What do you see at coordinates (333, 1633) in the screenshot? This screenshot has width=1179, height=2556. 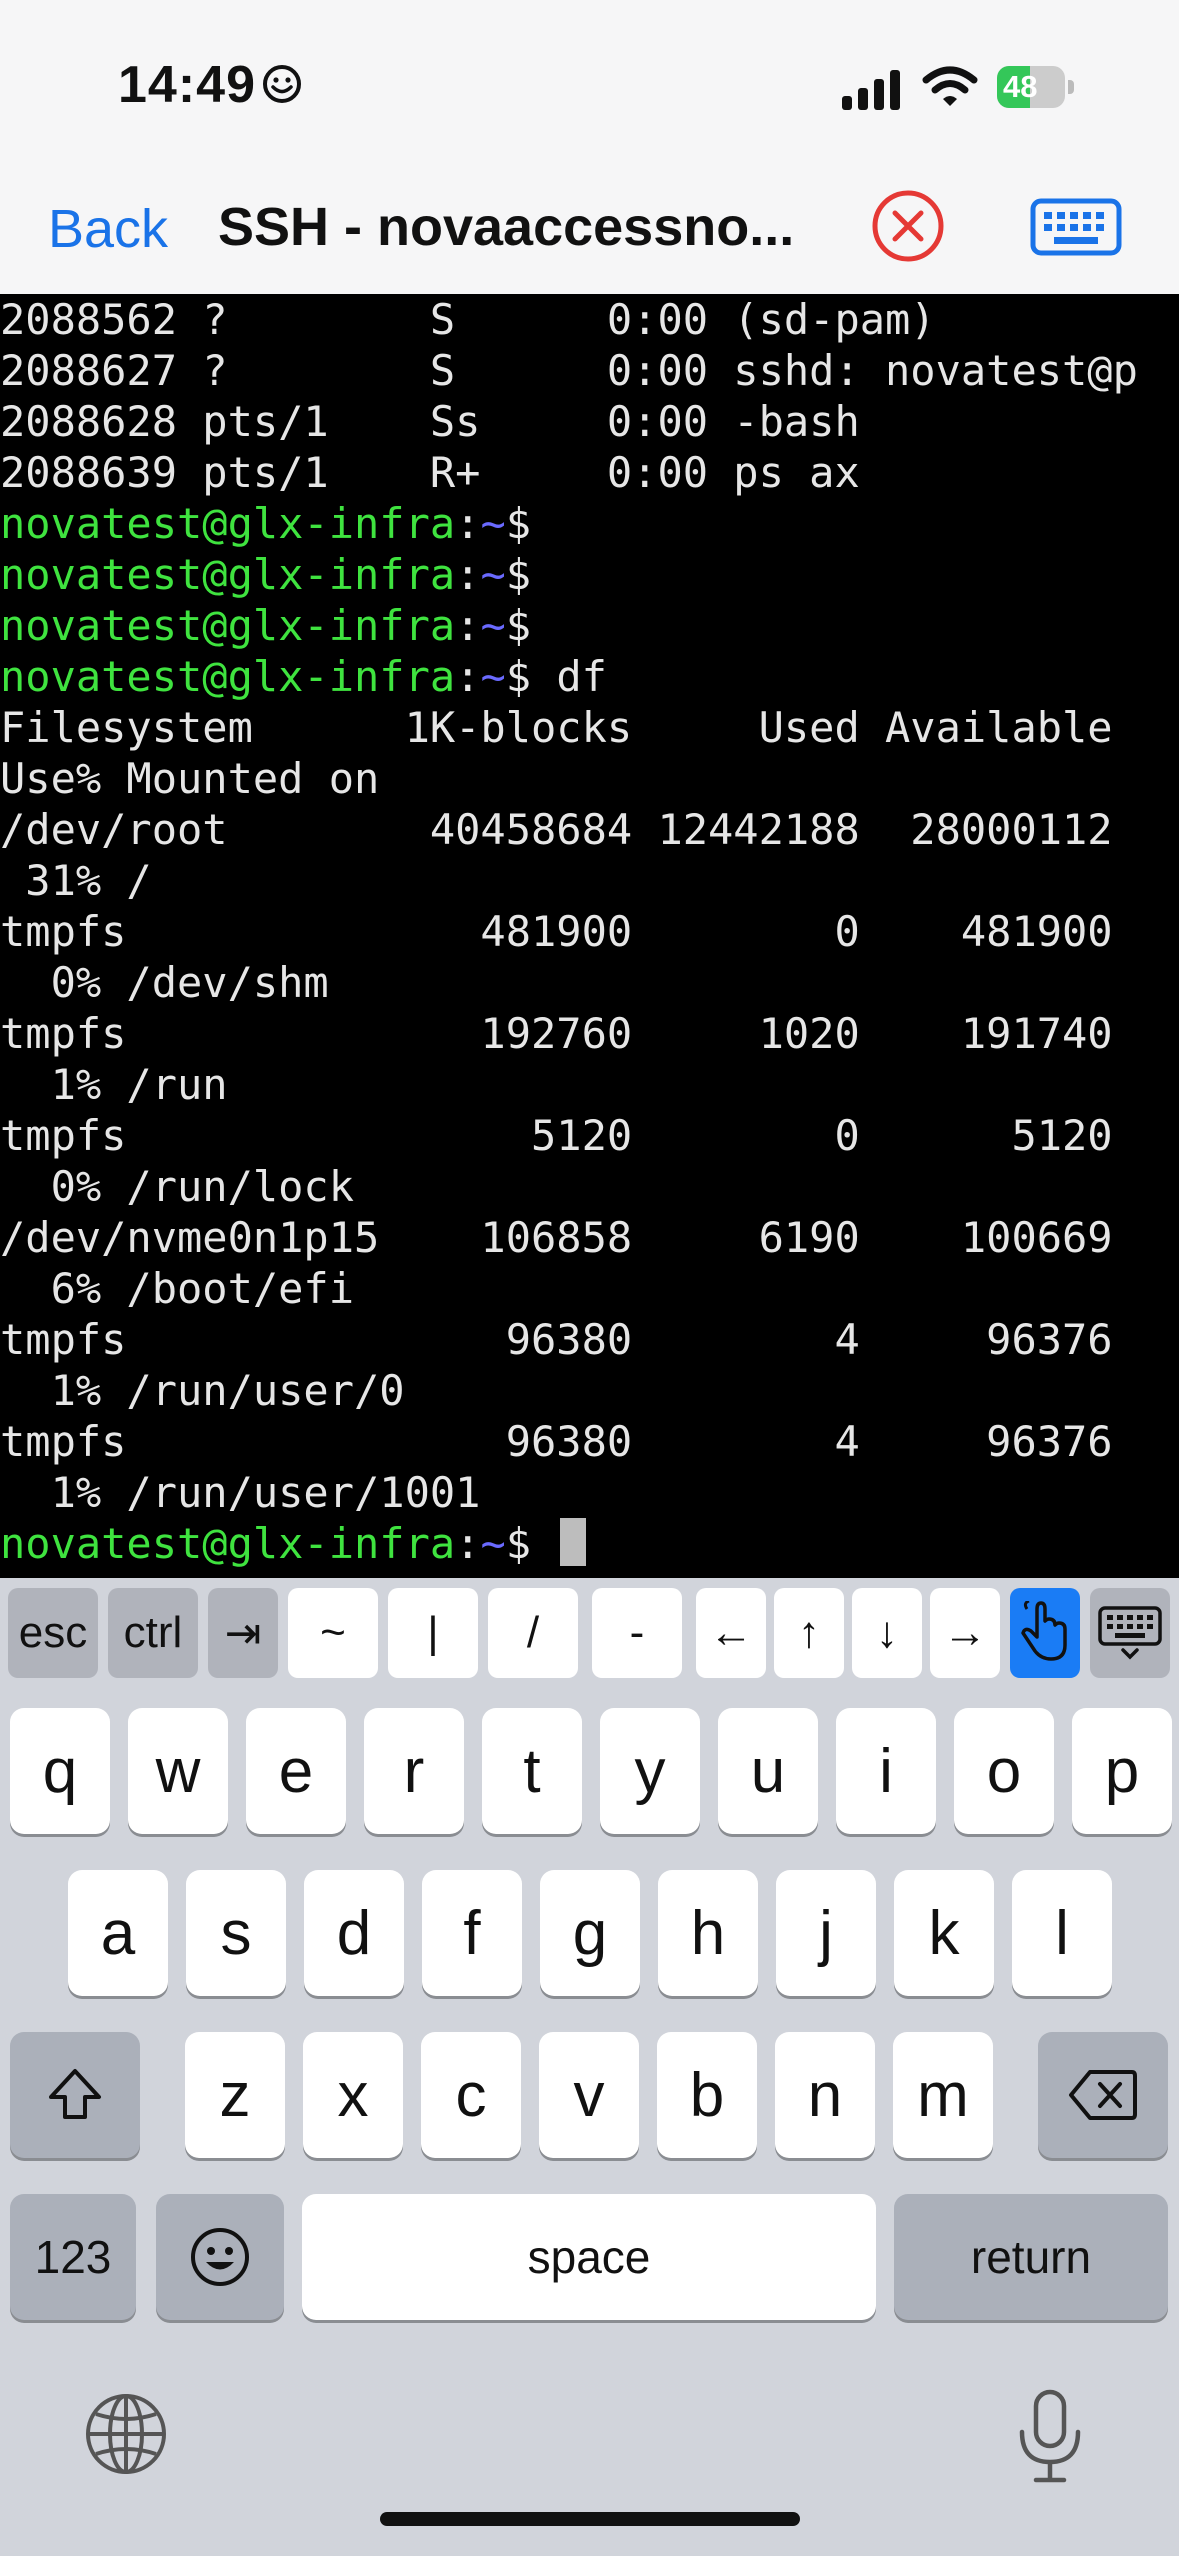 I see `tilde-key: ~` at bounding box center [333, 1633].